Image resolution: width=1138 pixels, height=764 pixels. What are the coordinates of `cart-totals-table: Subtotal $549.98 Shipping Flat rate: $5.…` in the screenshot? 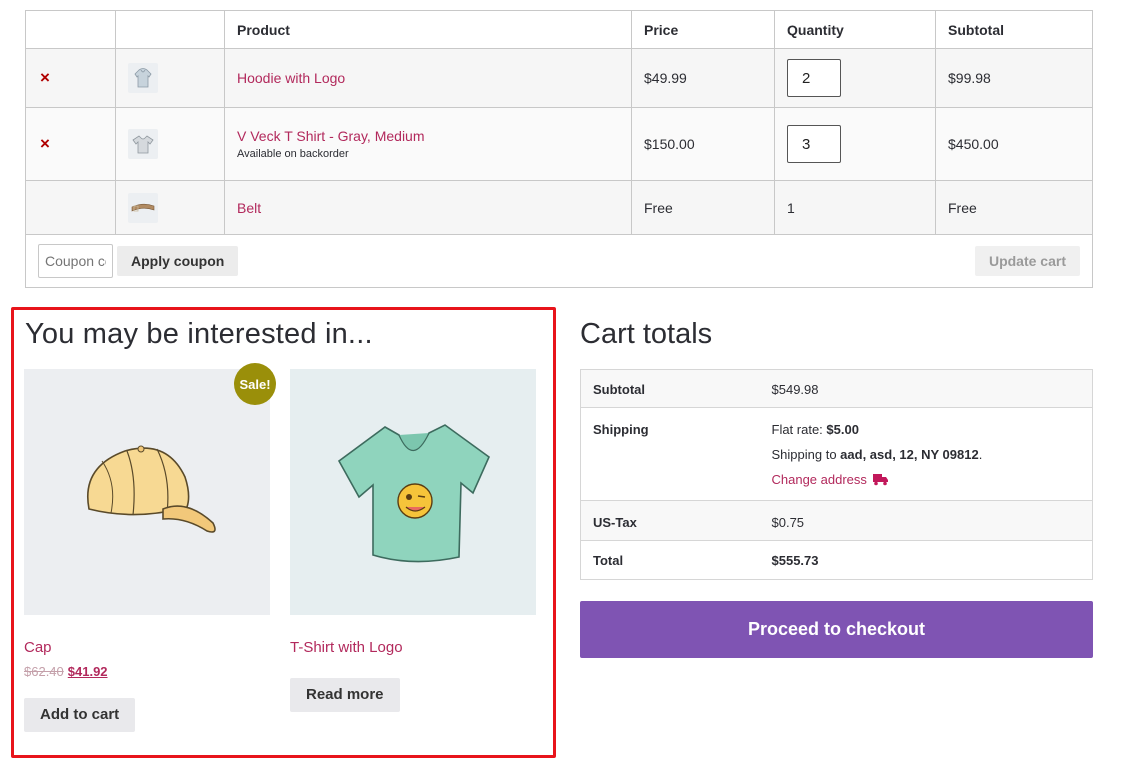 It's located at (836, 474).